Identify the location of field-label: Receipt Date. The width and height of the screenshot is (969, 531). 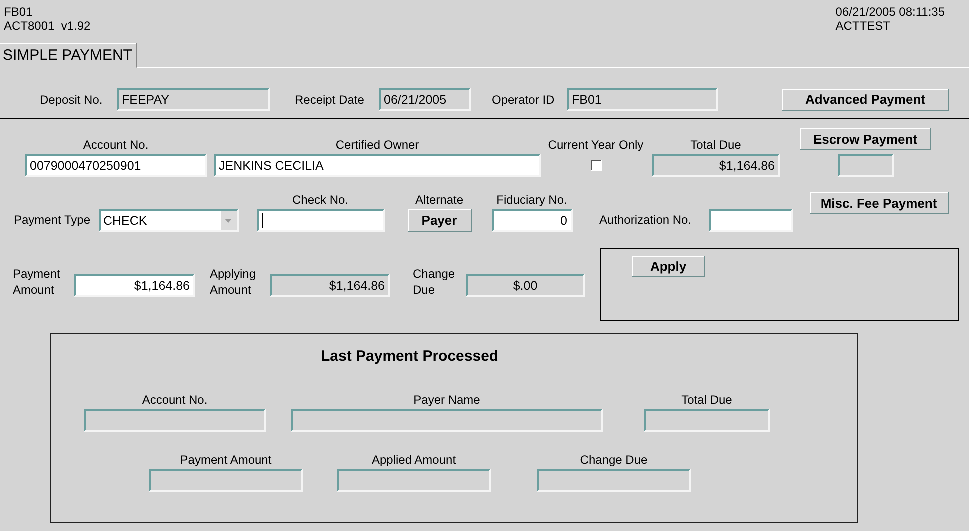
(330, 100).